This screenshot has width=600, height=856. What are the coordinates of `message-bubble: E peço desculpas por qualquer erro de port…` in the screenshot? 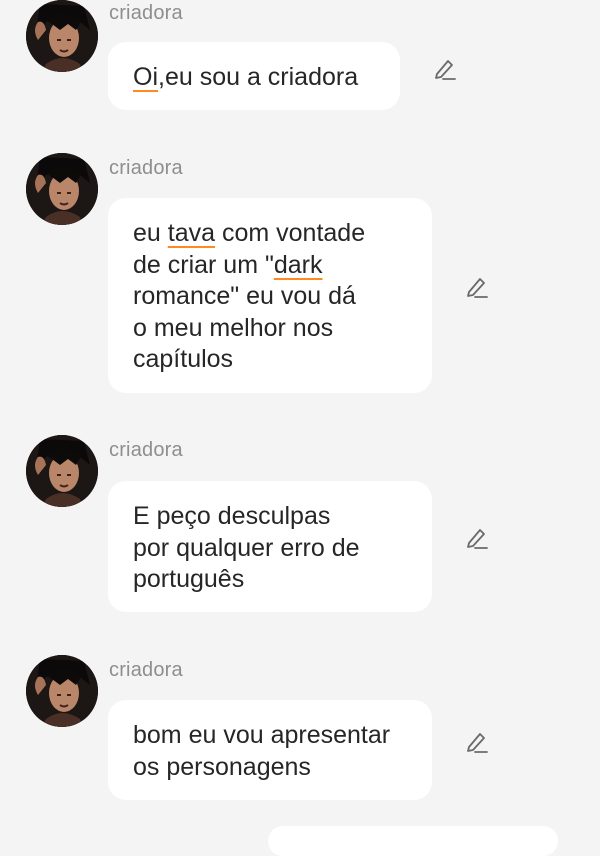 It's located at (270, 546).